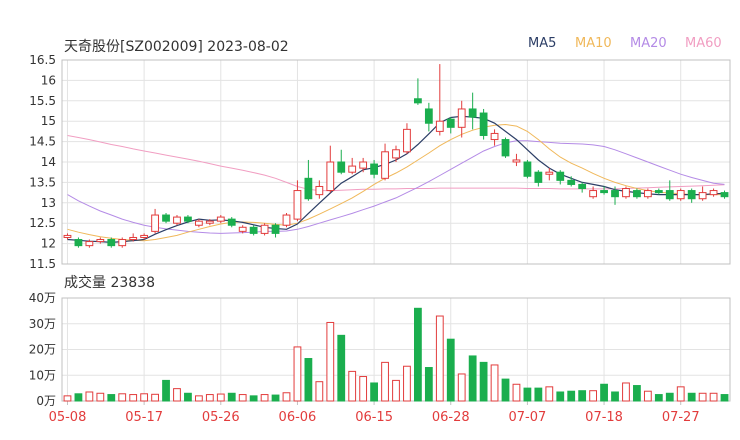 The width and height of the screenshot is (740, 440). I want to click on price-tick-label: 16, so click(48, 80).